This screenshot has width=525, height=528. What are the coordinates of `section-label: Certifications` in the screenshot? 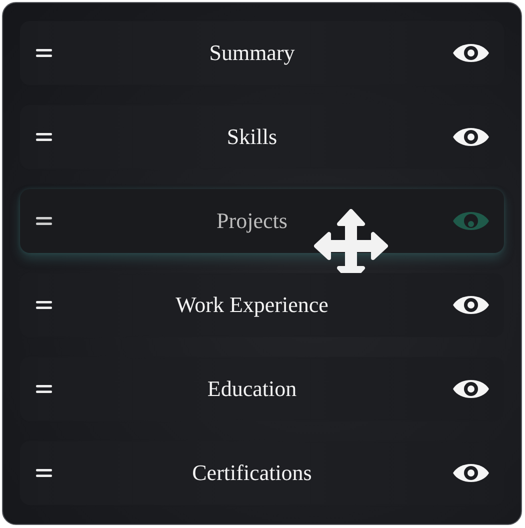 It's located at (252, 473).